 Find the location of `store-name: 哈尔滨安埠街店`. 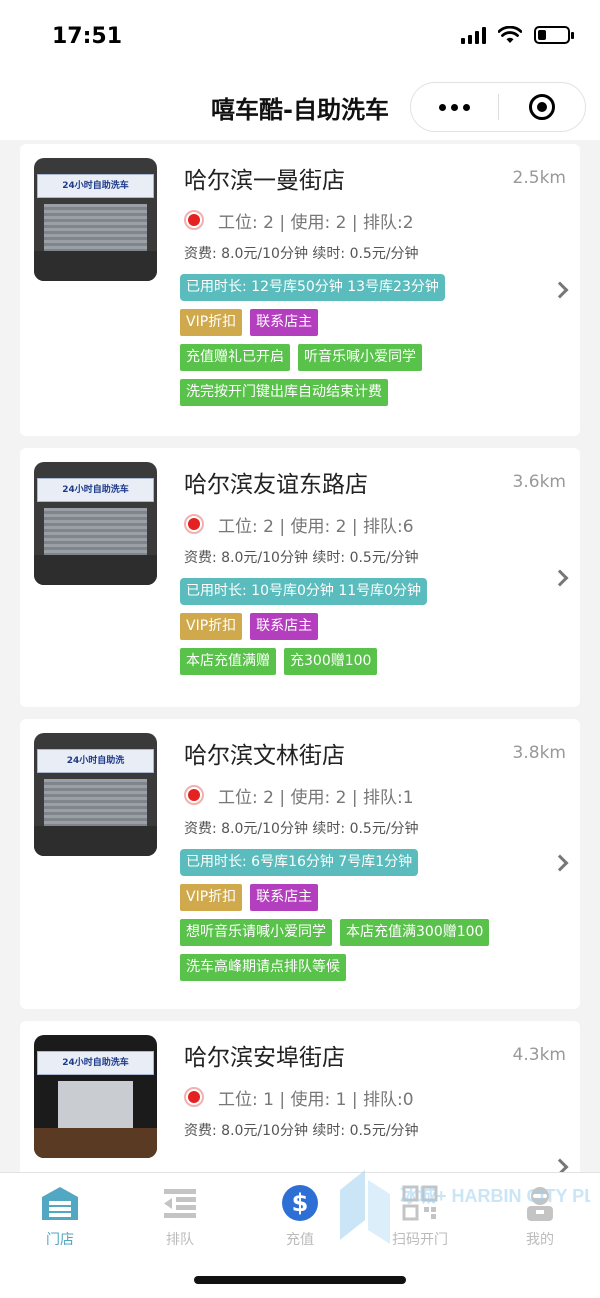

store-name: 哈尔滨安埠街店 is located at coordinates (264, 1058).